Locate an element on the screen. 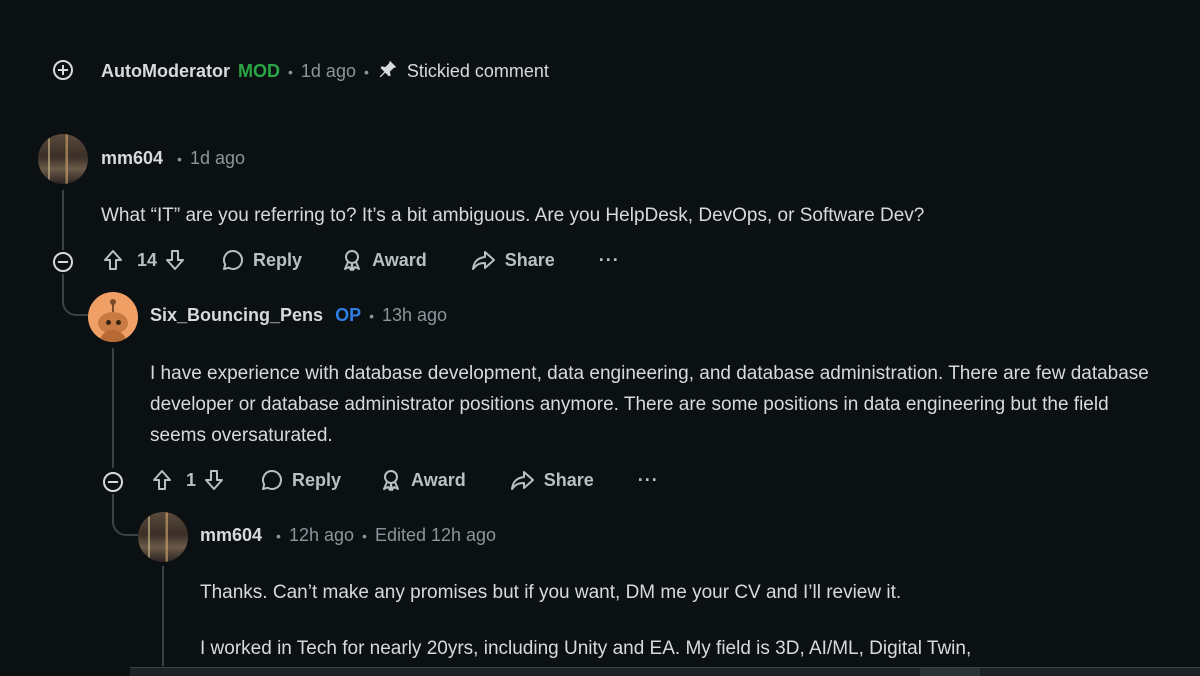 This screenshot has width=1200, height=676. comment-actions-c1: 14 Reply Award Share ··· is located at coordinates (360, 260).